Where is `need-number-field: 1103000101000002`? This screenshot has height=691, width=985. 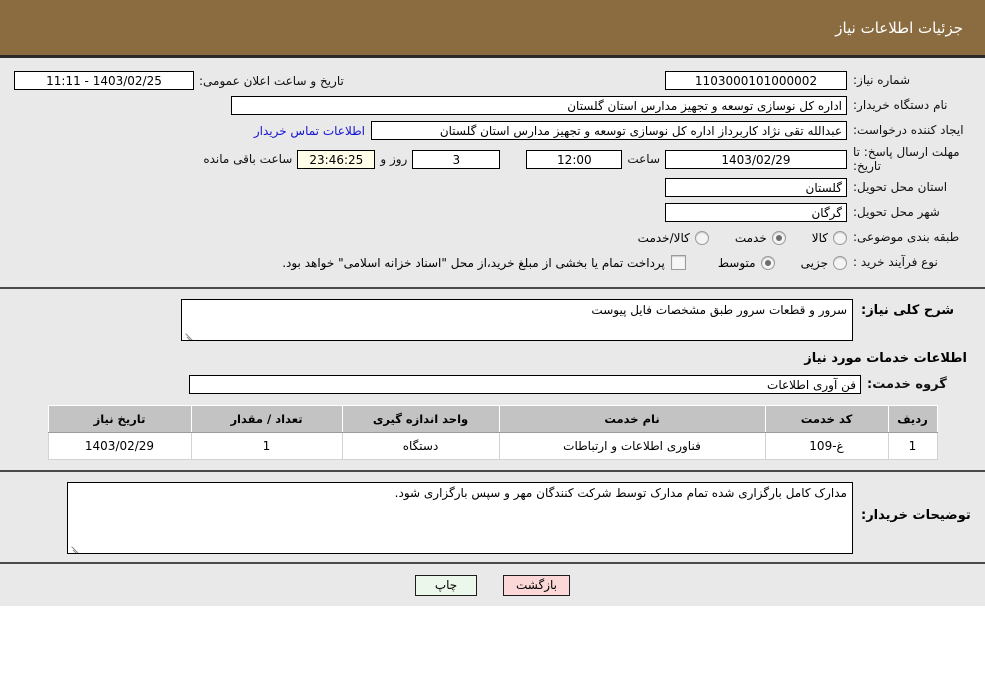 need-number-field: 1103000101000002 is located at coordinates (756, 80).